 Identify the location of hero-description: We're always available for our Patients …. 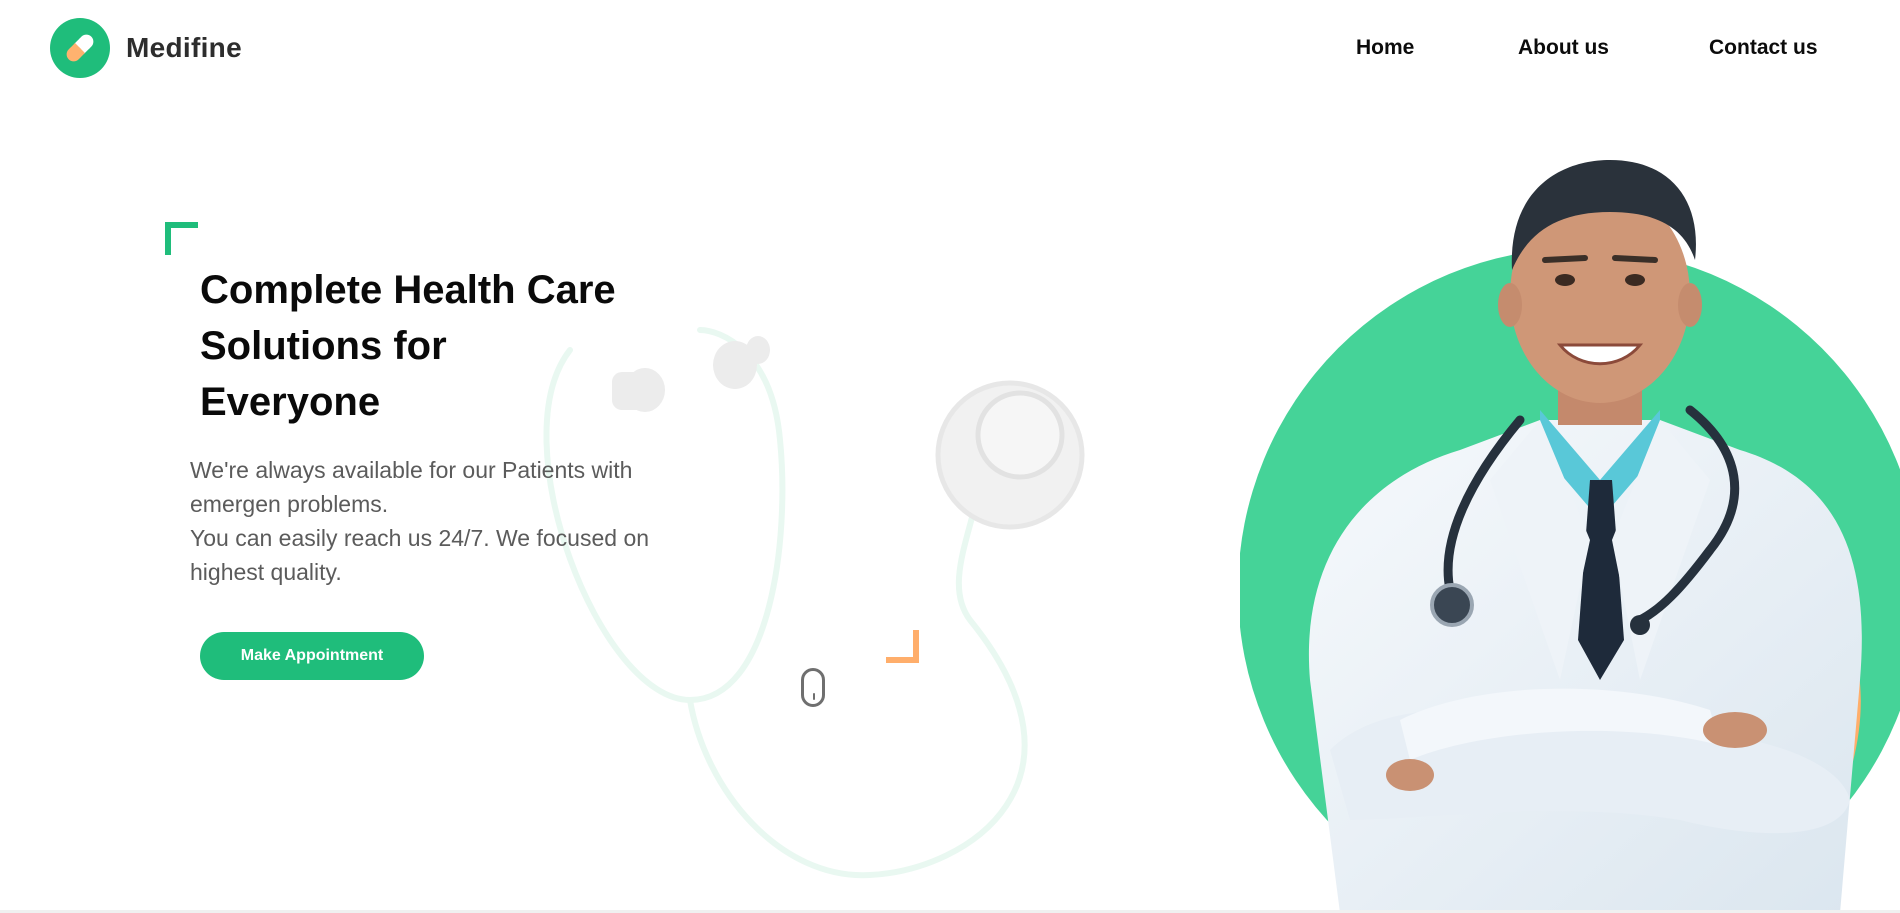
(430, 521).